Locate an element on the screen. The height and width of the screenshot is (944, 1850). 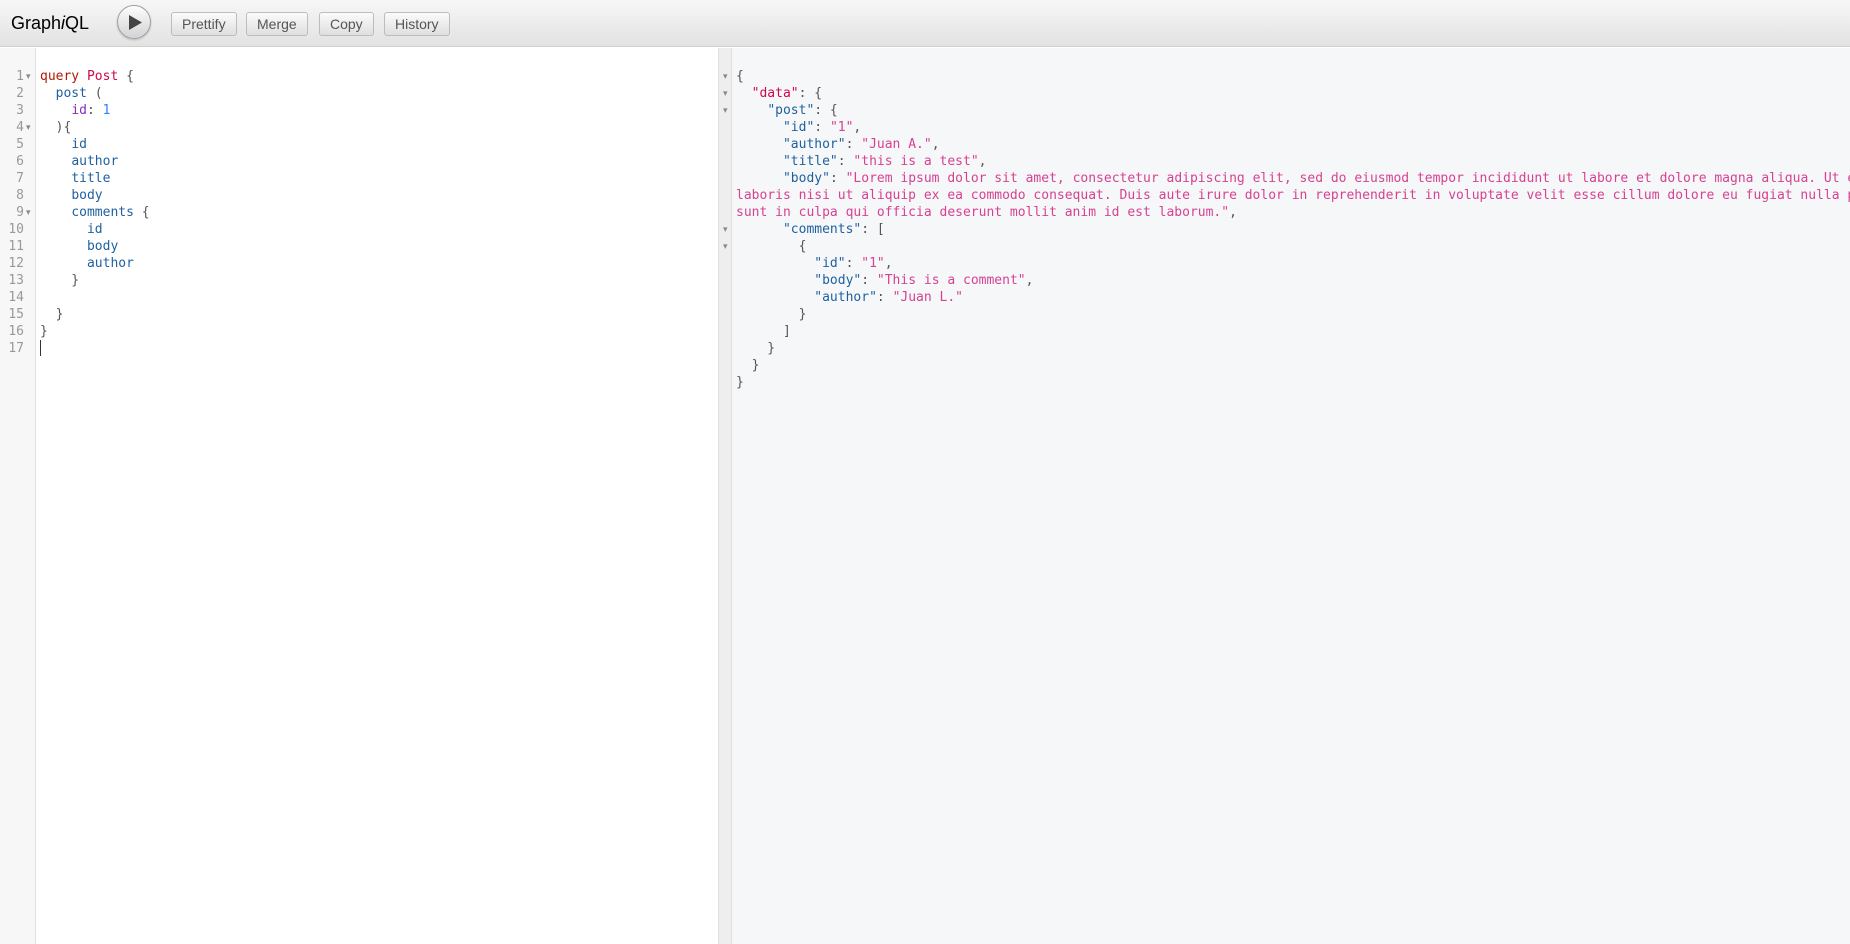
toolbar: GraphiQL Prettify Merge Copy History is located at coordinates (925, 23).